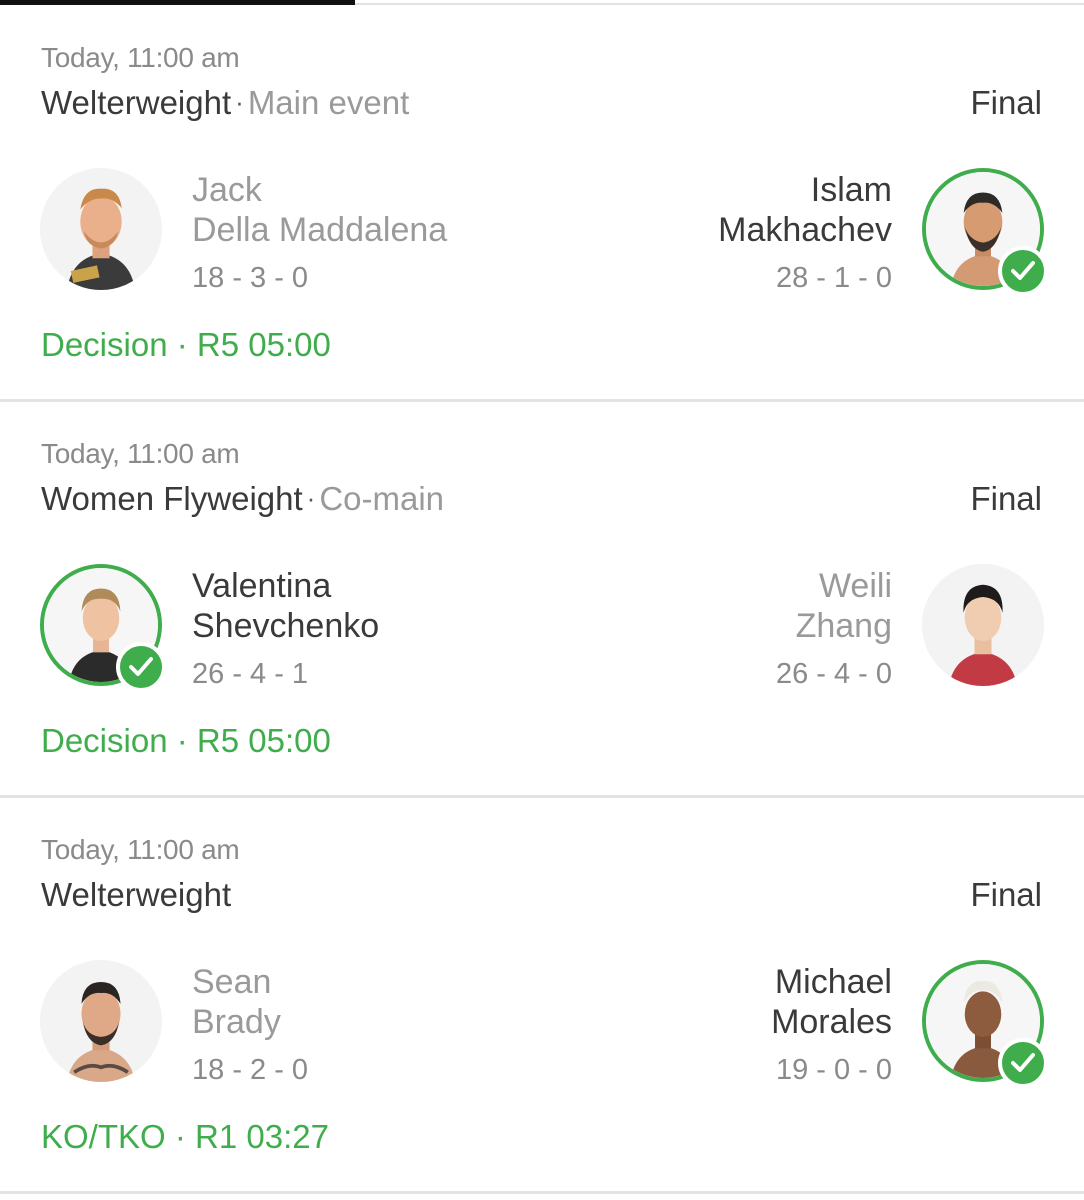 The width and height of the screenshot is (1084, 1200). What do you see at coordinates (833, 278) in the screenshot?
I see `fighter-record-right: 28 - 1 - 0` at bounding box center [833, 278].